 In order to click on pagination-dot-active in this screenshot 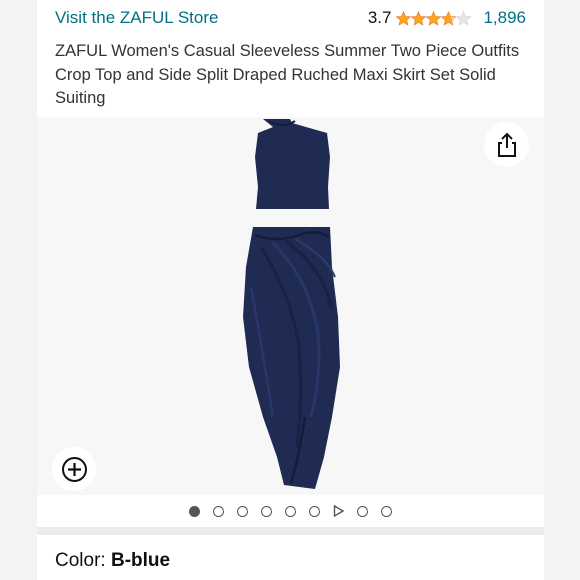, I will do `click(194, 511)`.